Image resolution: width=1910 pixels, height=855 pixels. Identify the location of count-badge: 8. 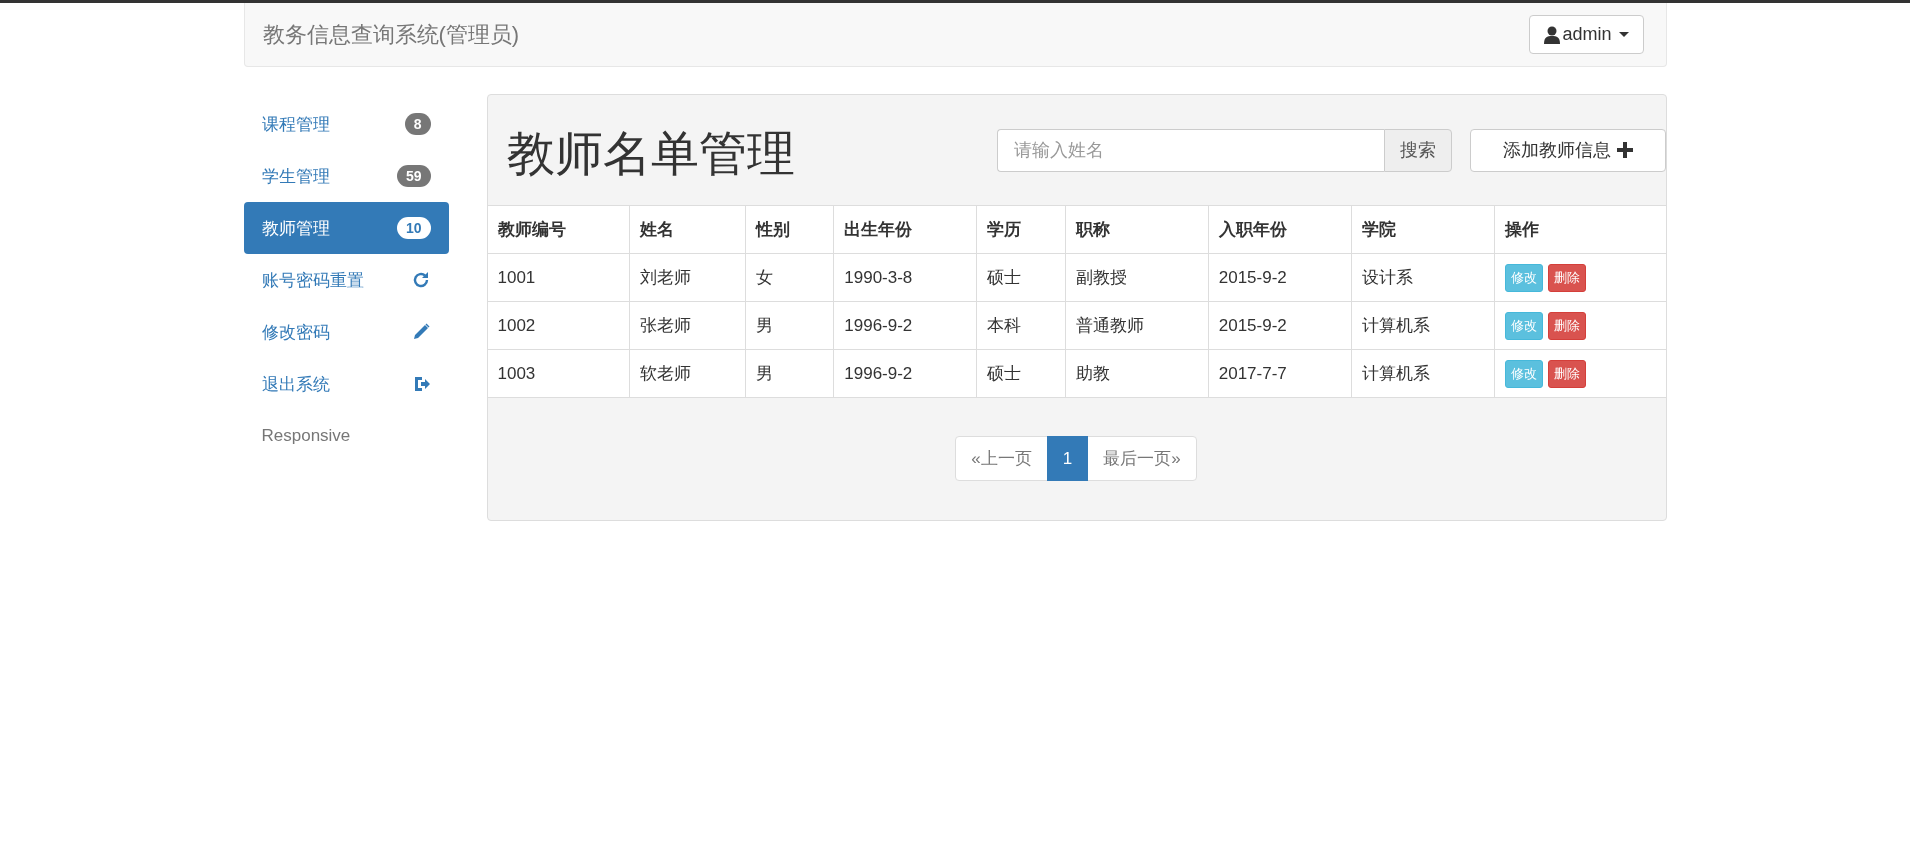
(417, 124).